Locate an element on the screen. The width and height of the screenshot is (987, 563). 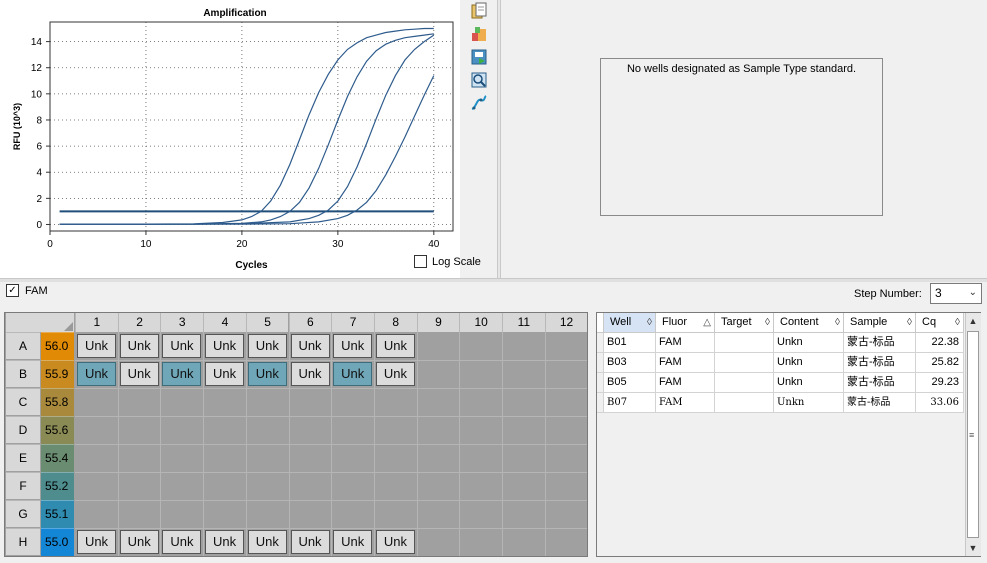
cell-well: B05 is located at coordinates (630, 383).